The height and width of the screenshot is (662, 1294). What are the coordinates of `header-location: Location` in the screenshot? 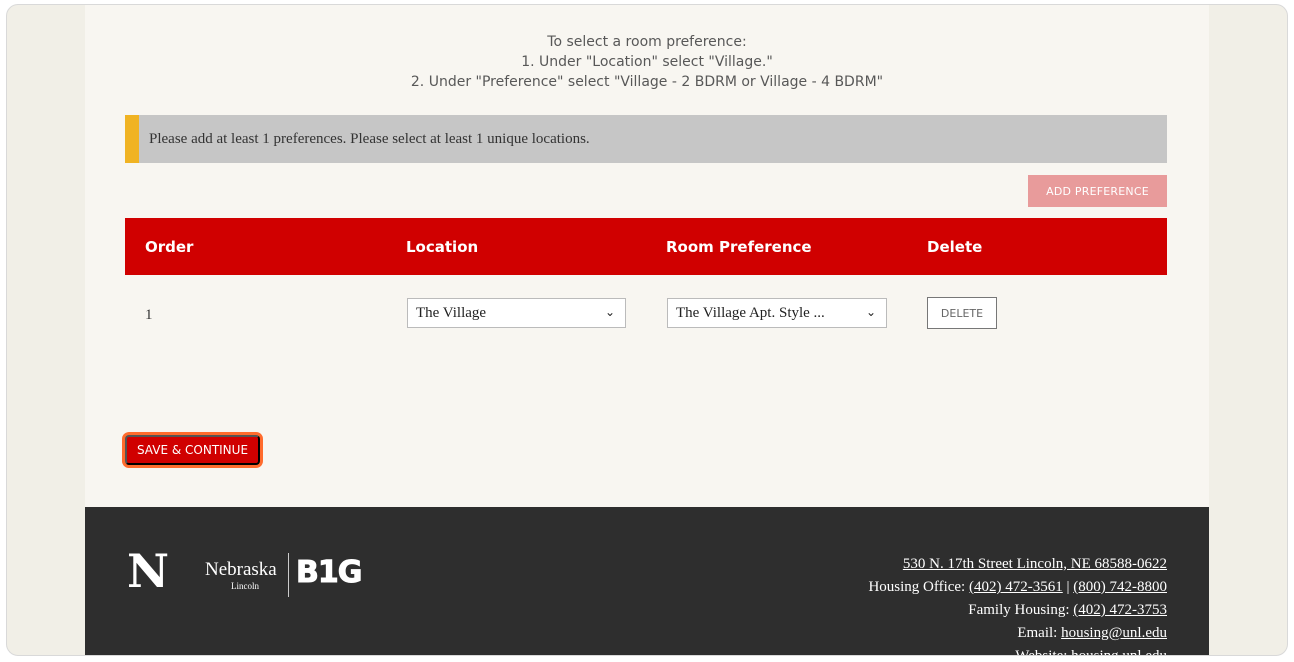 It's located at (442, 247).